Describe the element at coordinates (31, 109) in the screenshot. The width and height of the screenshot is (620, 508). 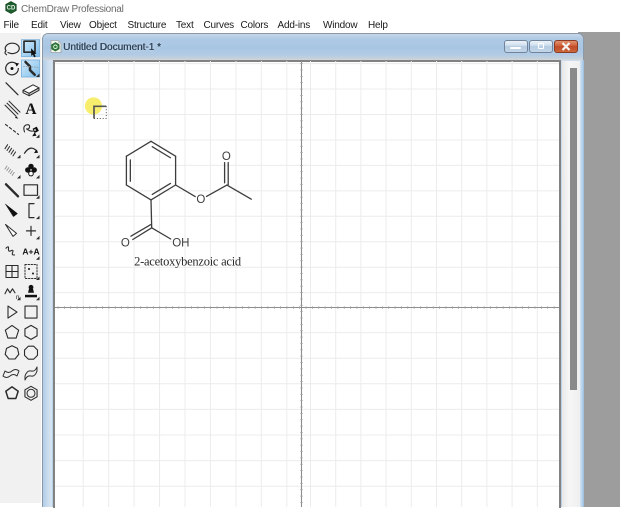
I see `svg-text: A` at that location.